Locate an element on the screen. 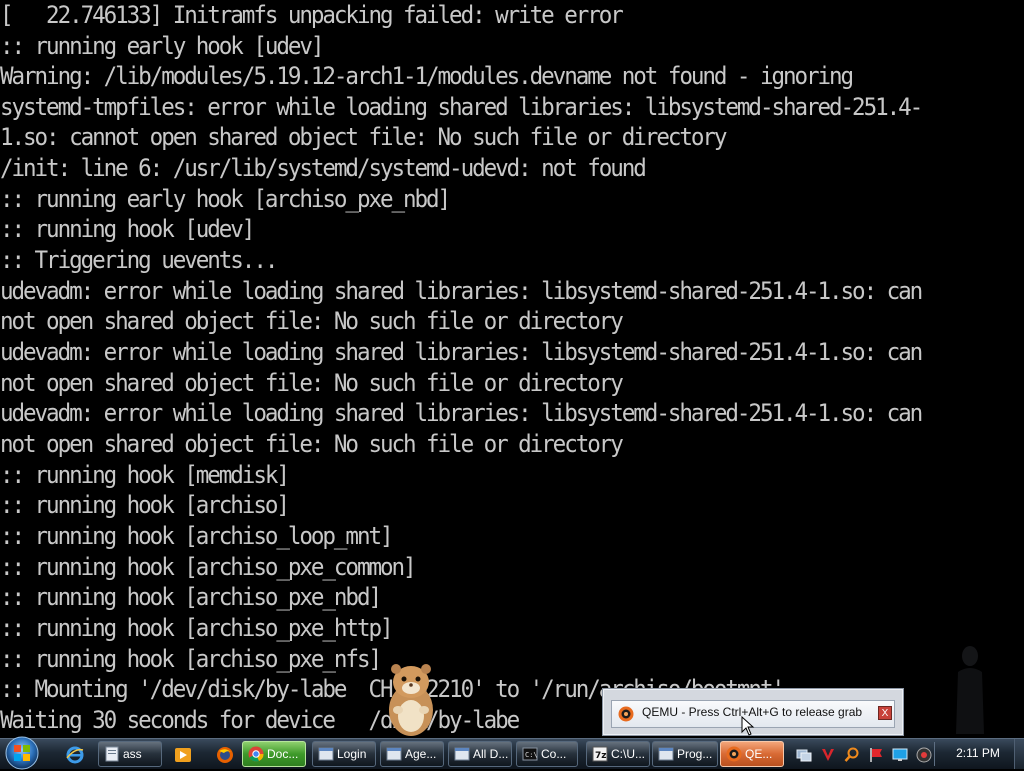 The height and width of the screenshot is (771, 1024). svg-text: C:\ is located at coordinates (531, 755).